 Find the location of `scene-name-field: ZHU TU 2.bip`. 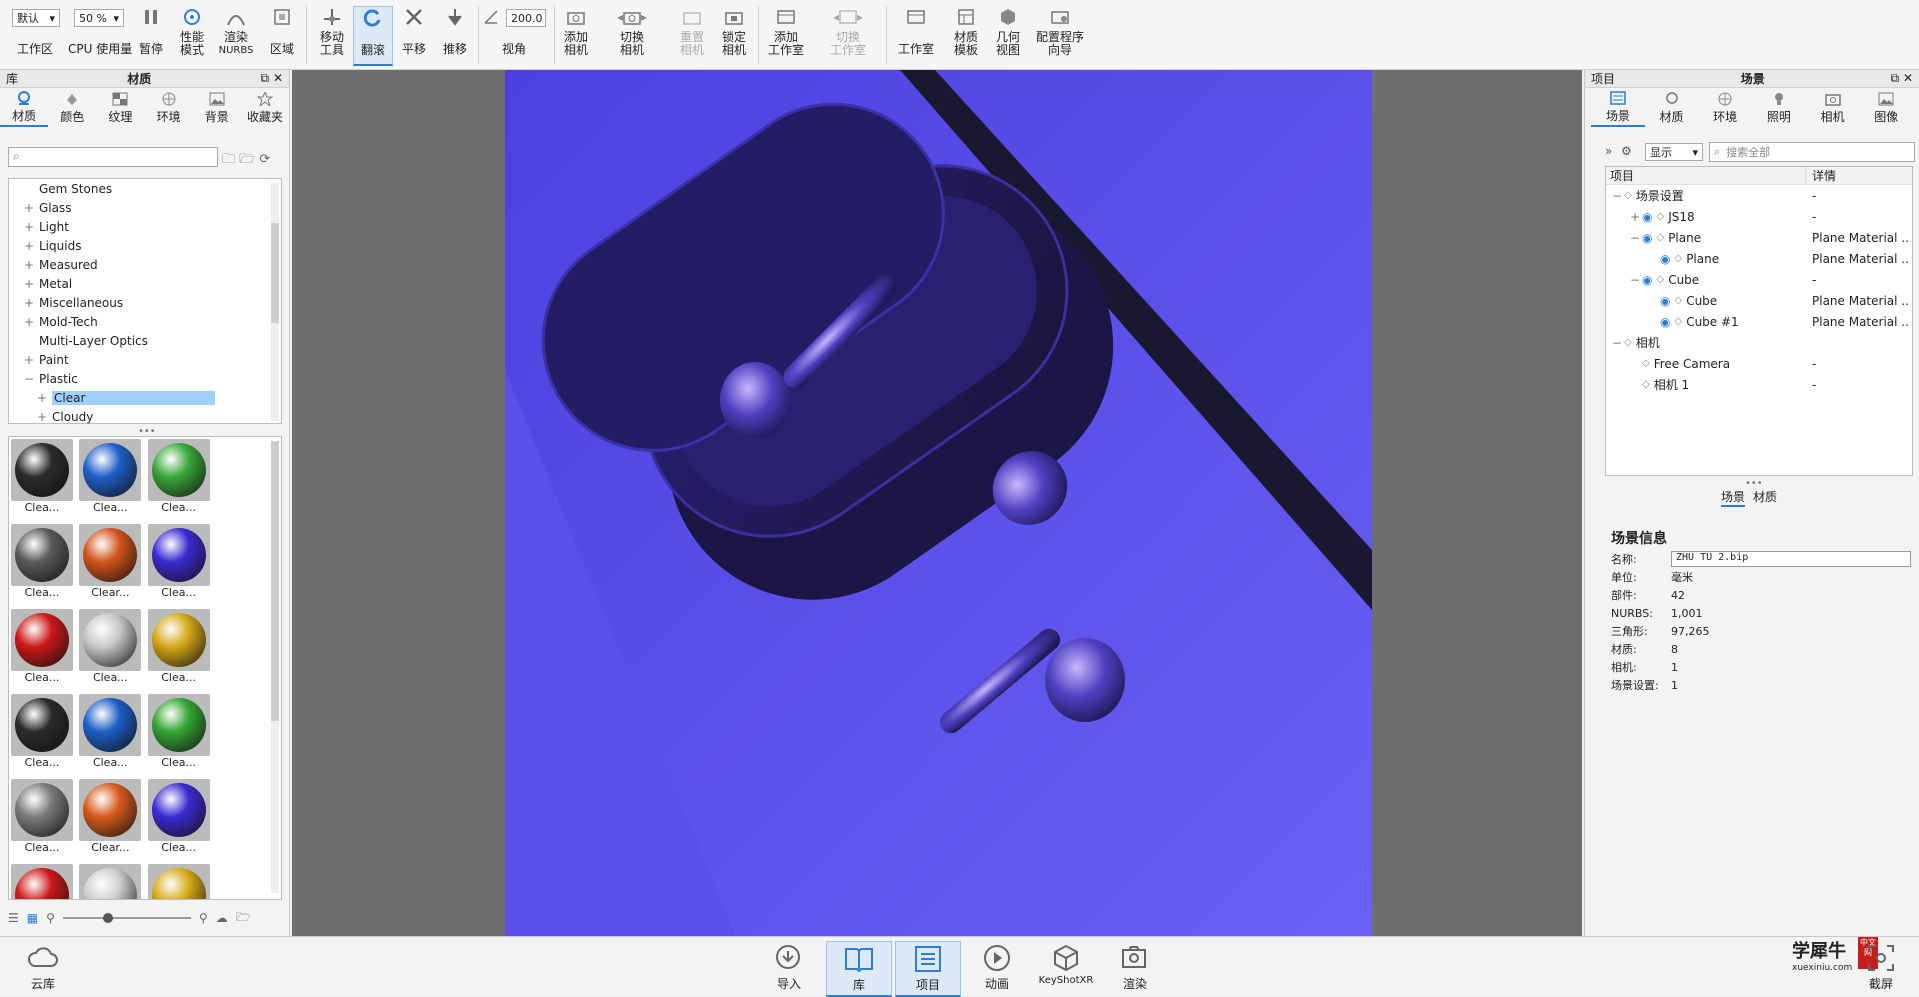

scene-name-field: ZHU TU 2.bip is located at coordinates (1791, 559).